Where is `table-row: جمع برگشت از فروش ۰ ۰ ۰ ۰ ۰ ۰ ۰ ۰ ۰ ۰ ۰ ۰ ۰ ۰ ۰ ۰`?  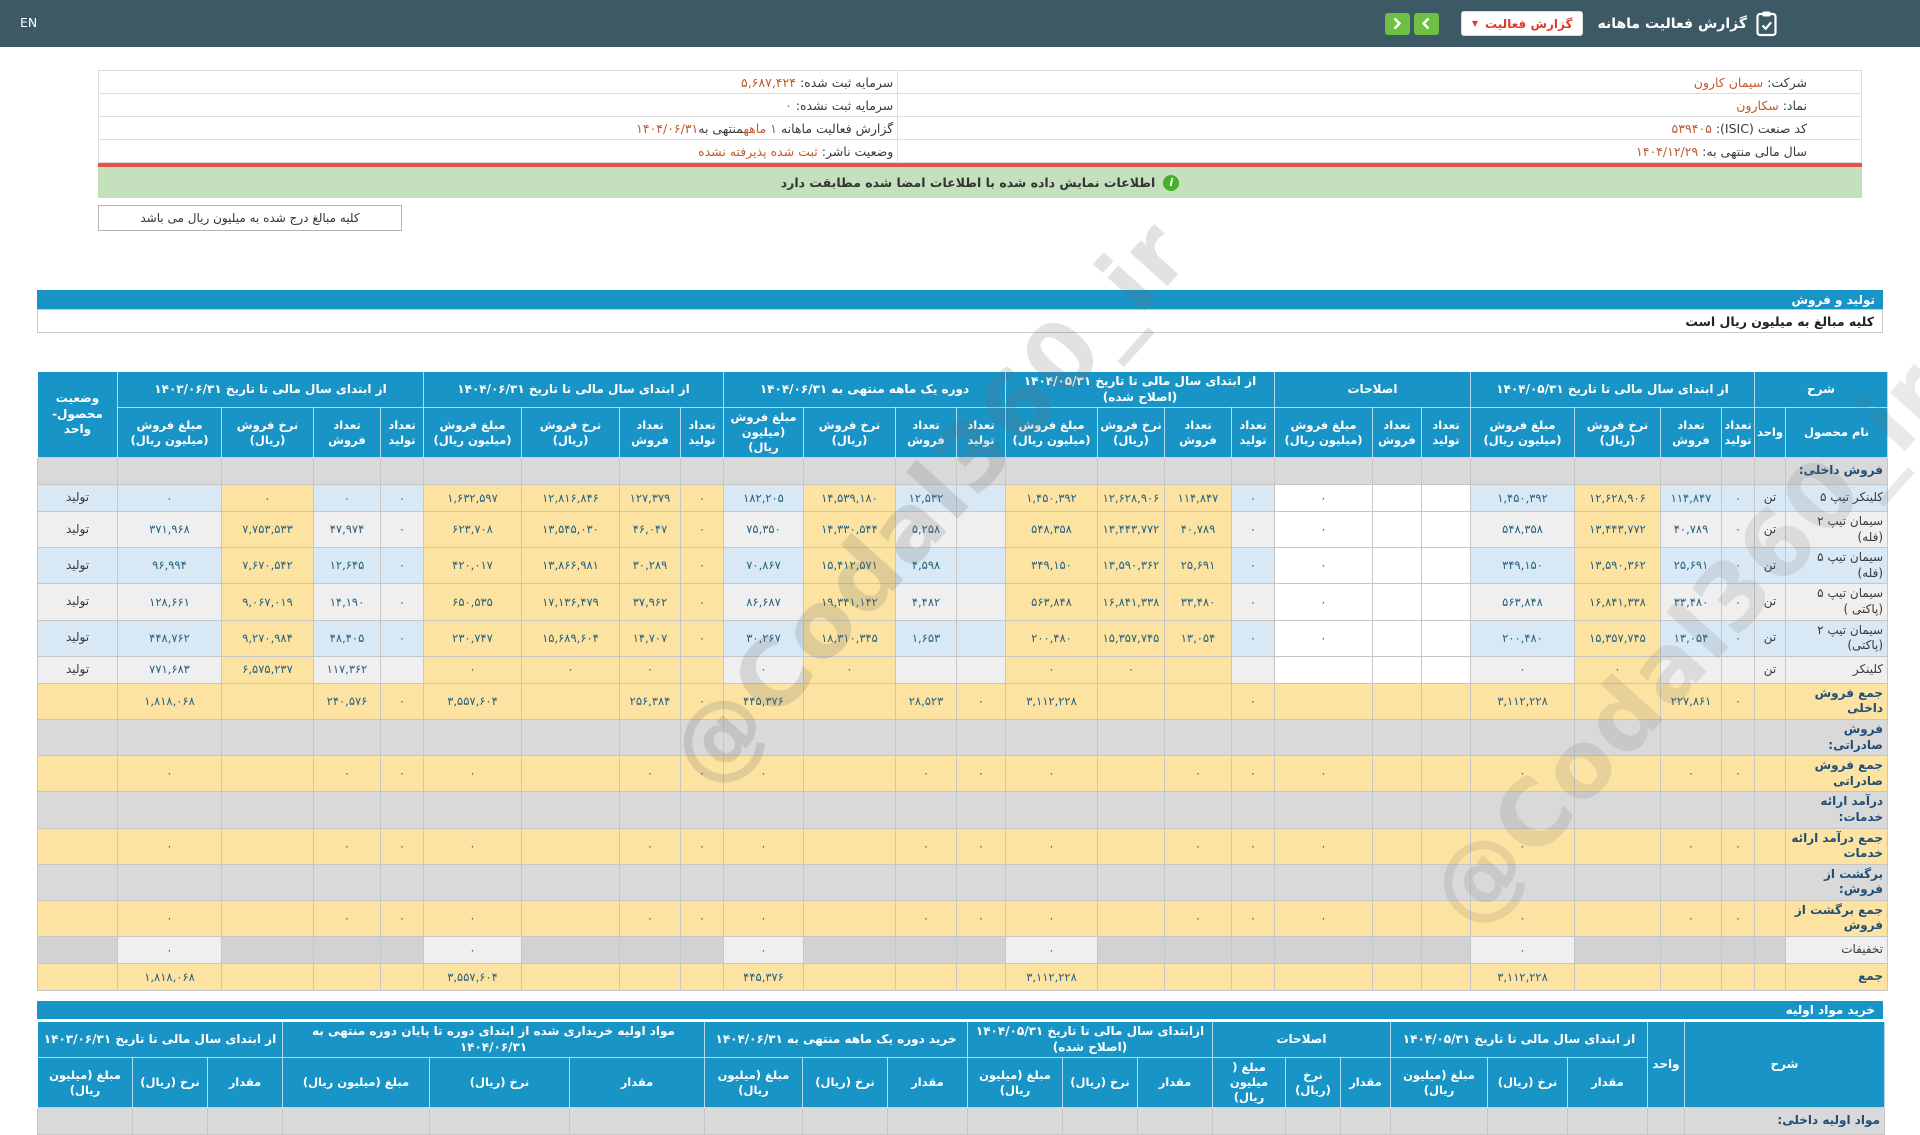 table-row: جمع برگشت از فروش ۰ ۰ ۰ ۰ ۰ ۰ ۰ ۰ ۰ ۰ ۰ ۰ ۰ ۰ ۰ ۰ is located at coordinates (963, 918).